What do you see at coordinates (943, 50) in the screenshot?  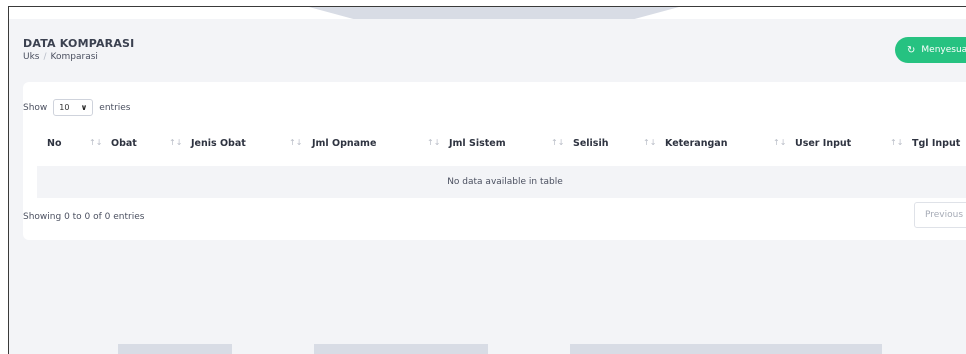 I see `sync-button-label: Menyesuaikan` at bounding box center [943, 50].